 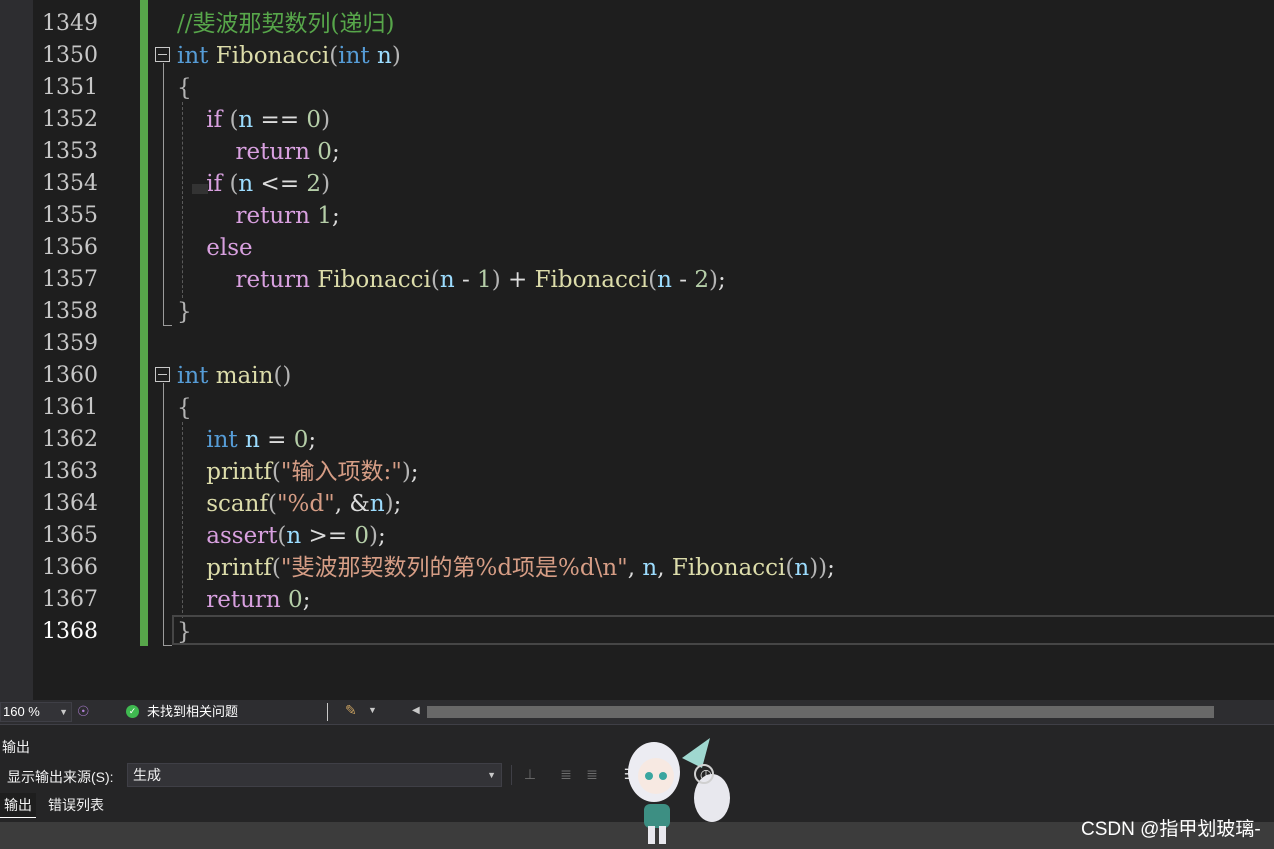 I want to click on code-token: "斐波那契数列的第%d项是%d\n", so click(x=454, y=568).